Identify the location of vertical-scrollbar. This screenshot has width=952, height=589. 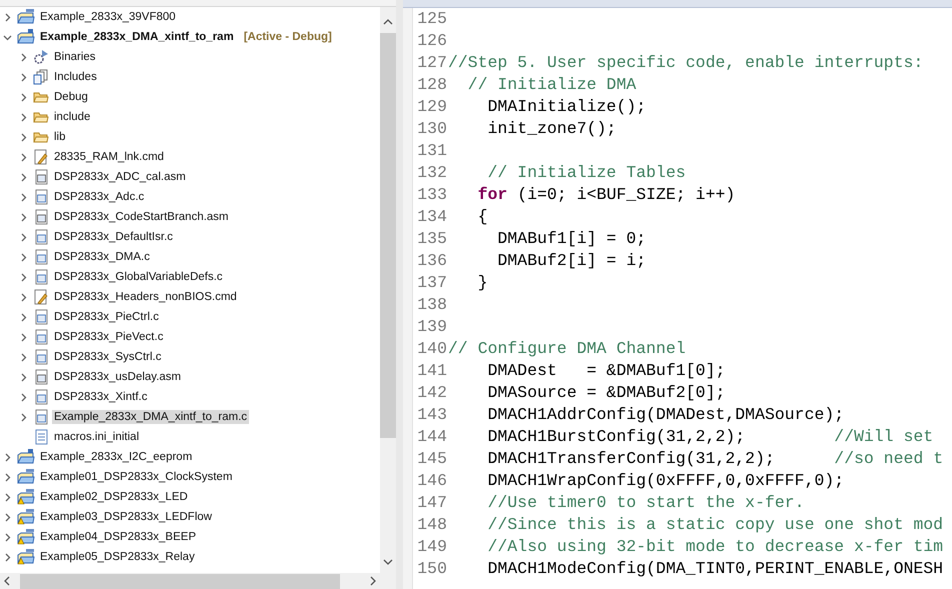
(388, 290).